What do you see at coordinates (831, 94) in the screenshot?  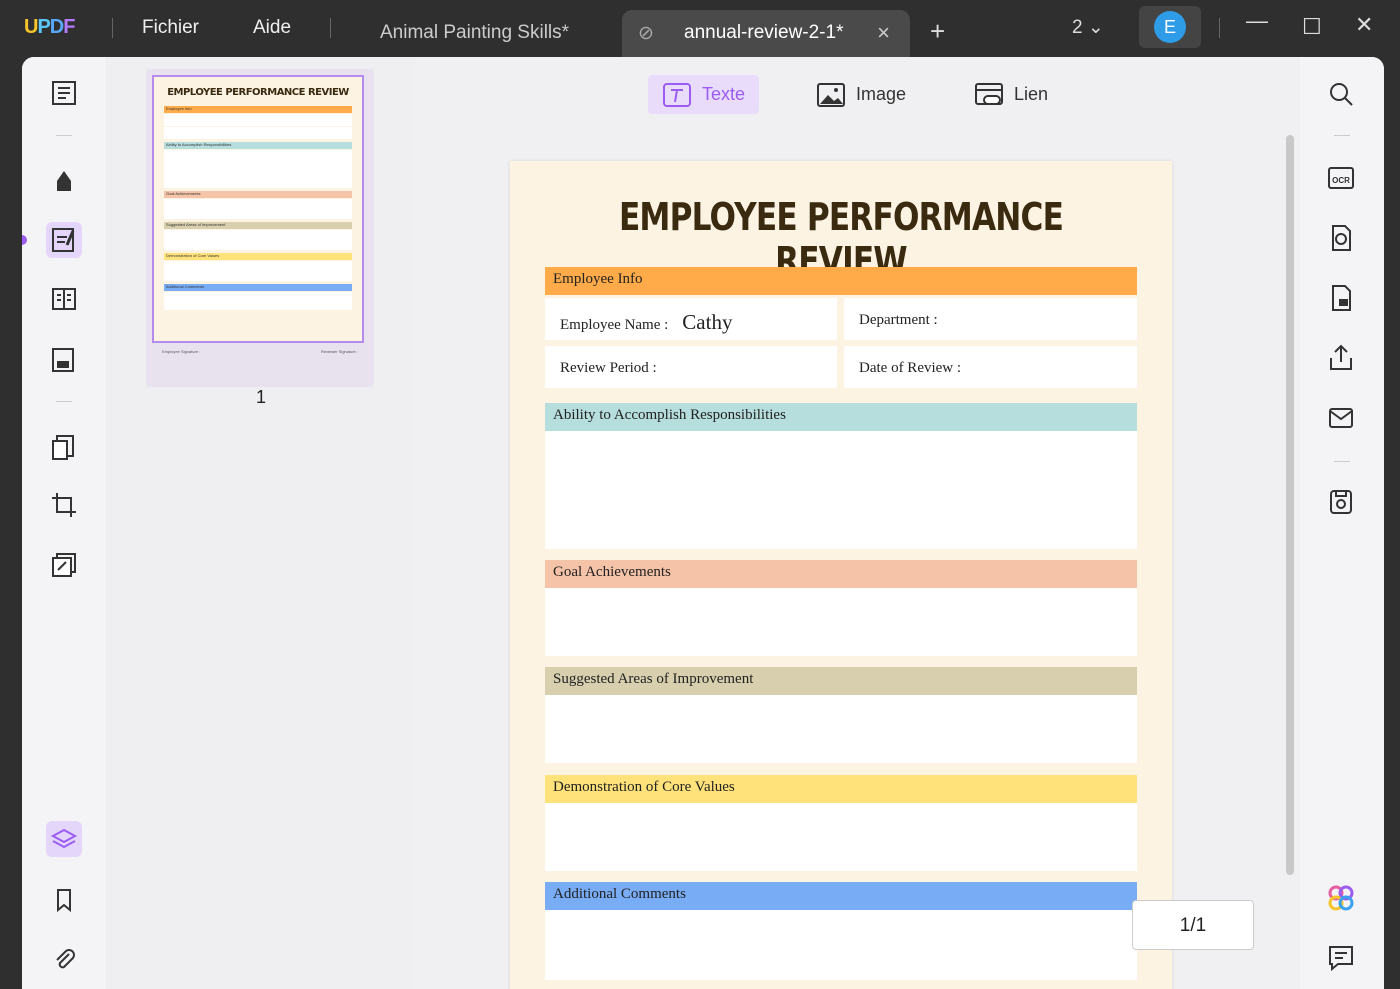 I see `image-icon` at bounding box center [831, 94].